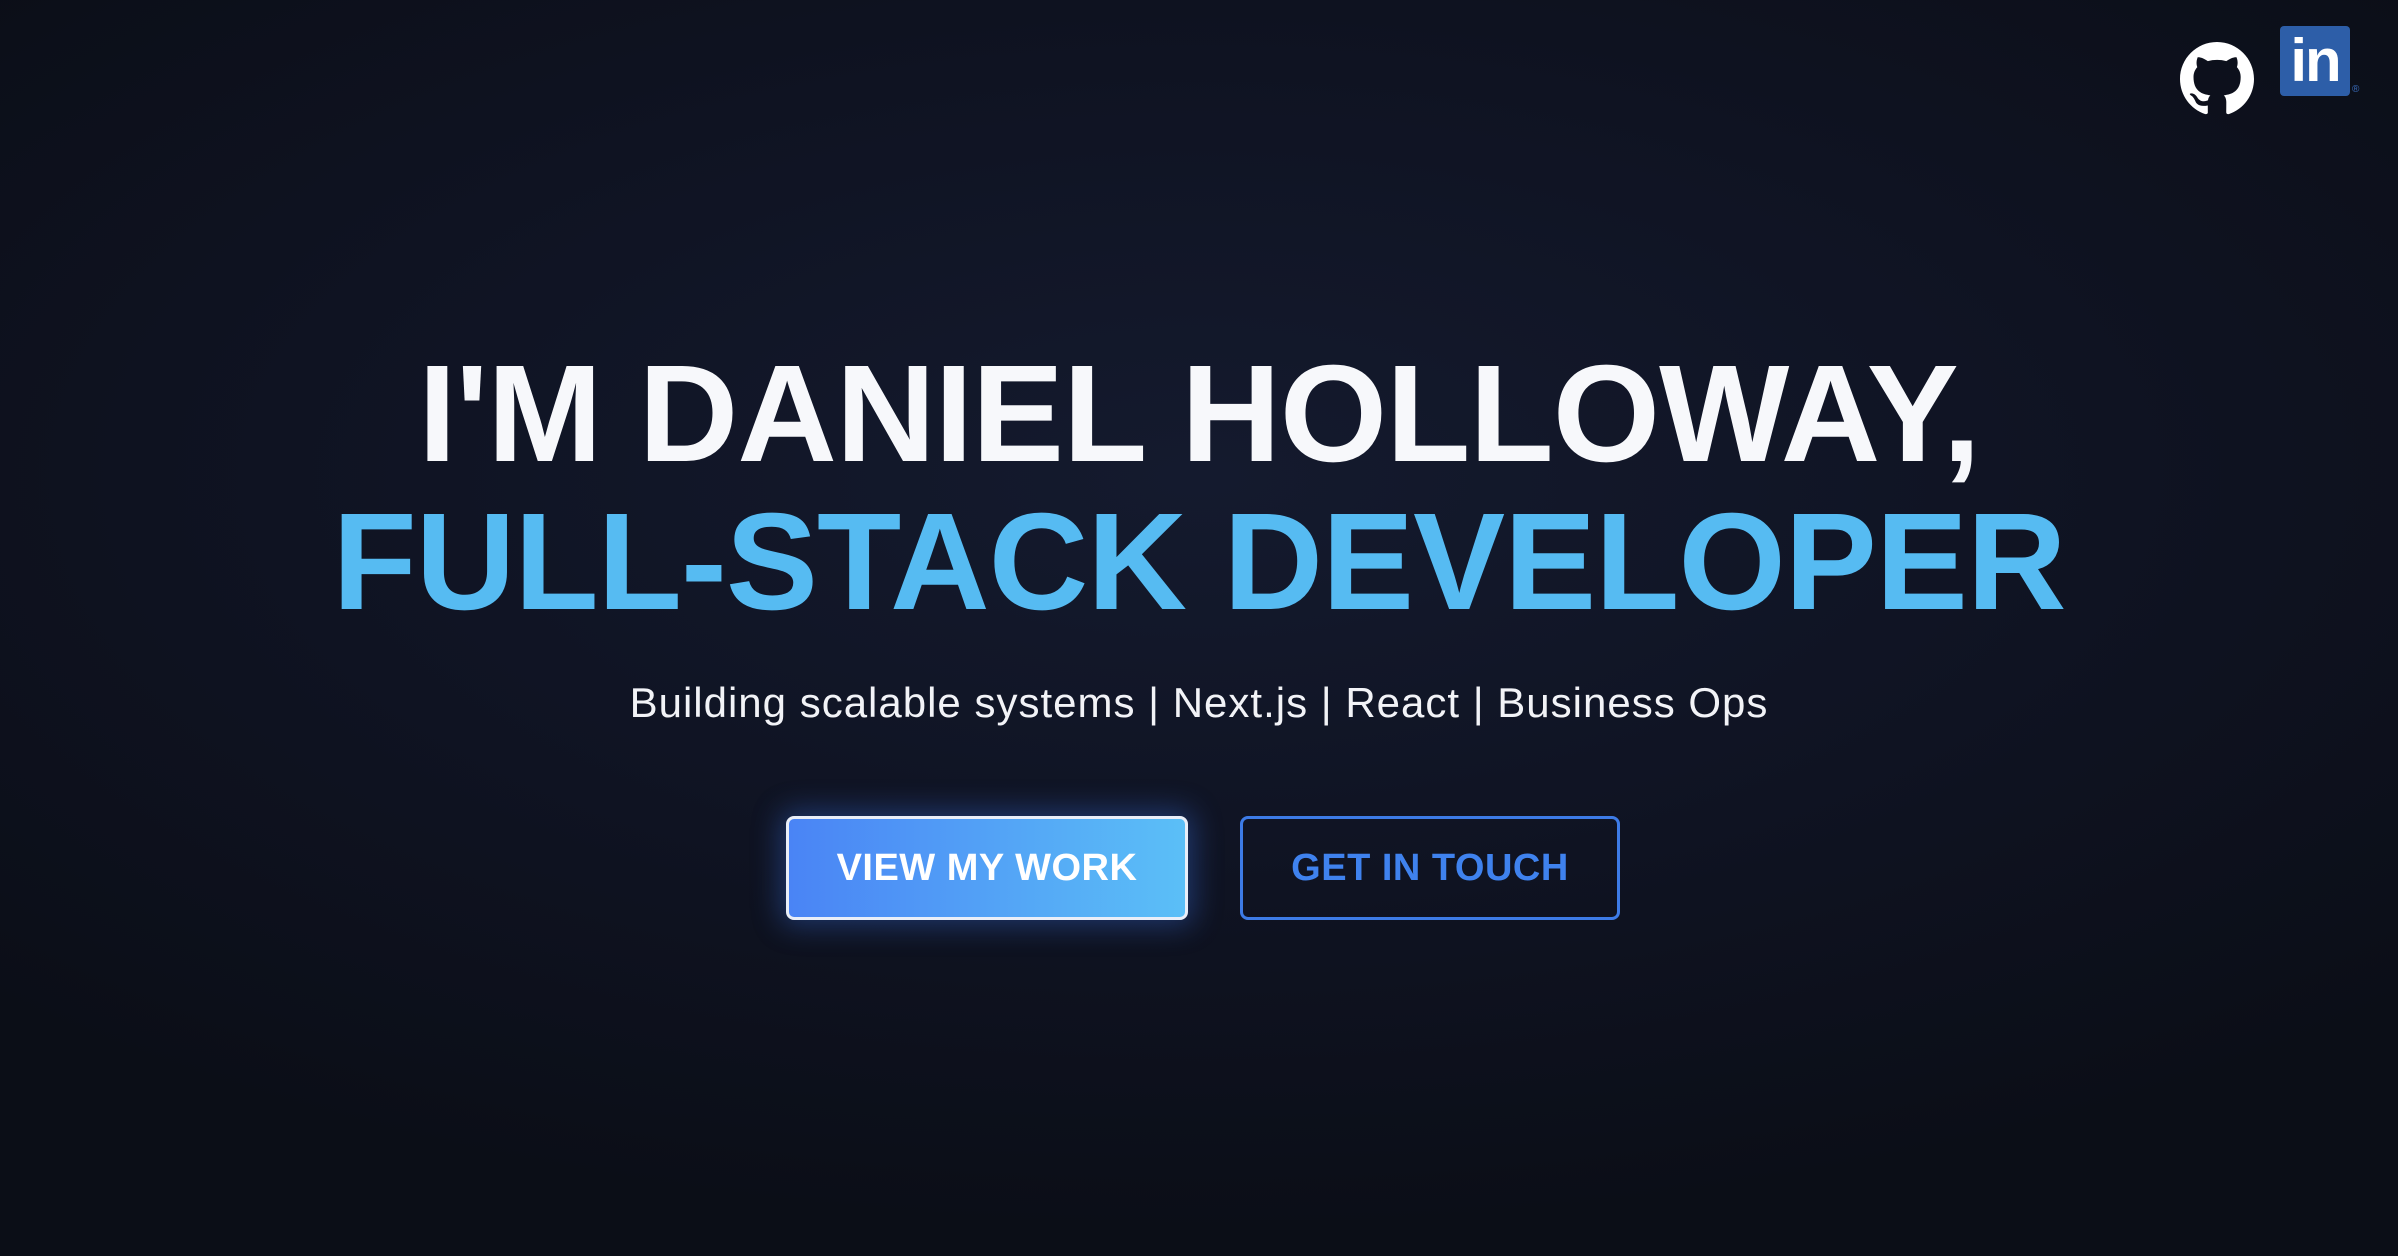 This screenshot has height=1256, width=2398. I want to click on linkedin-logo: in, so click(2315, 61).